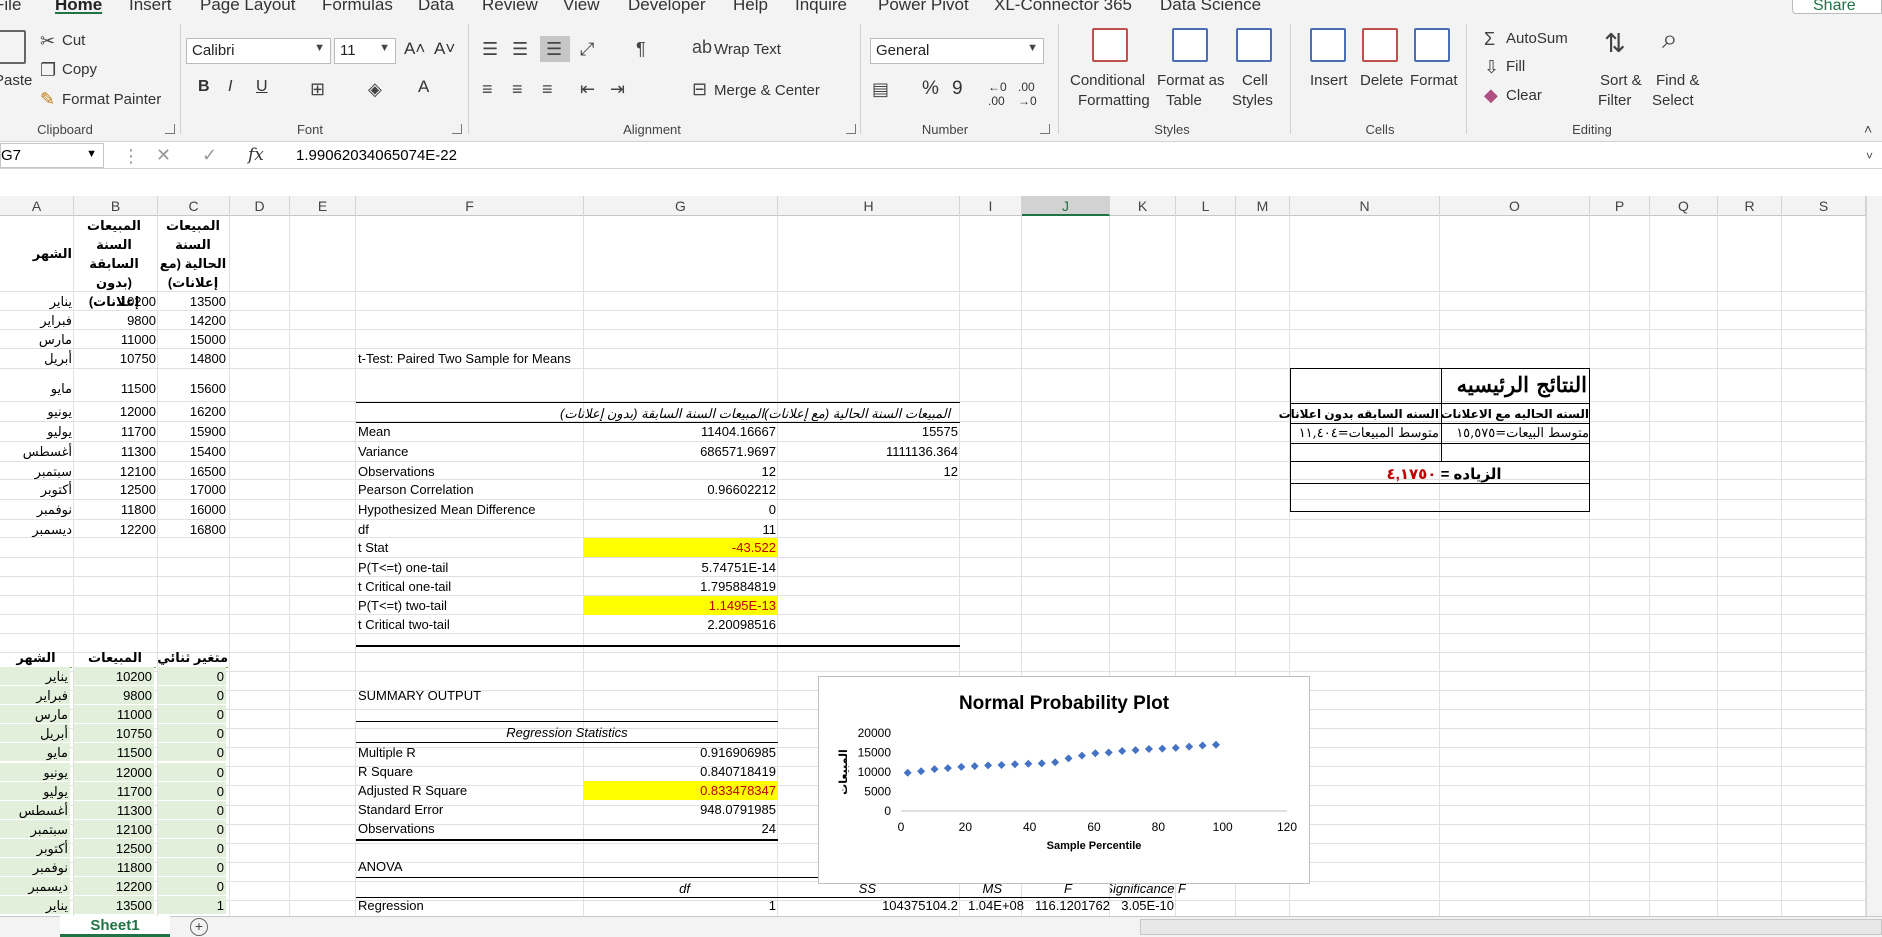 The width and height of the screenshot is (1882, 937). I want to click on column-header-i: I, so click(991, 206).